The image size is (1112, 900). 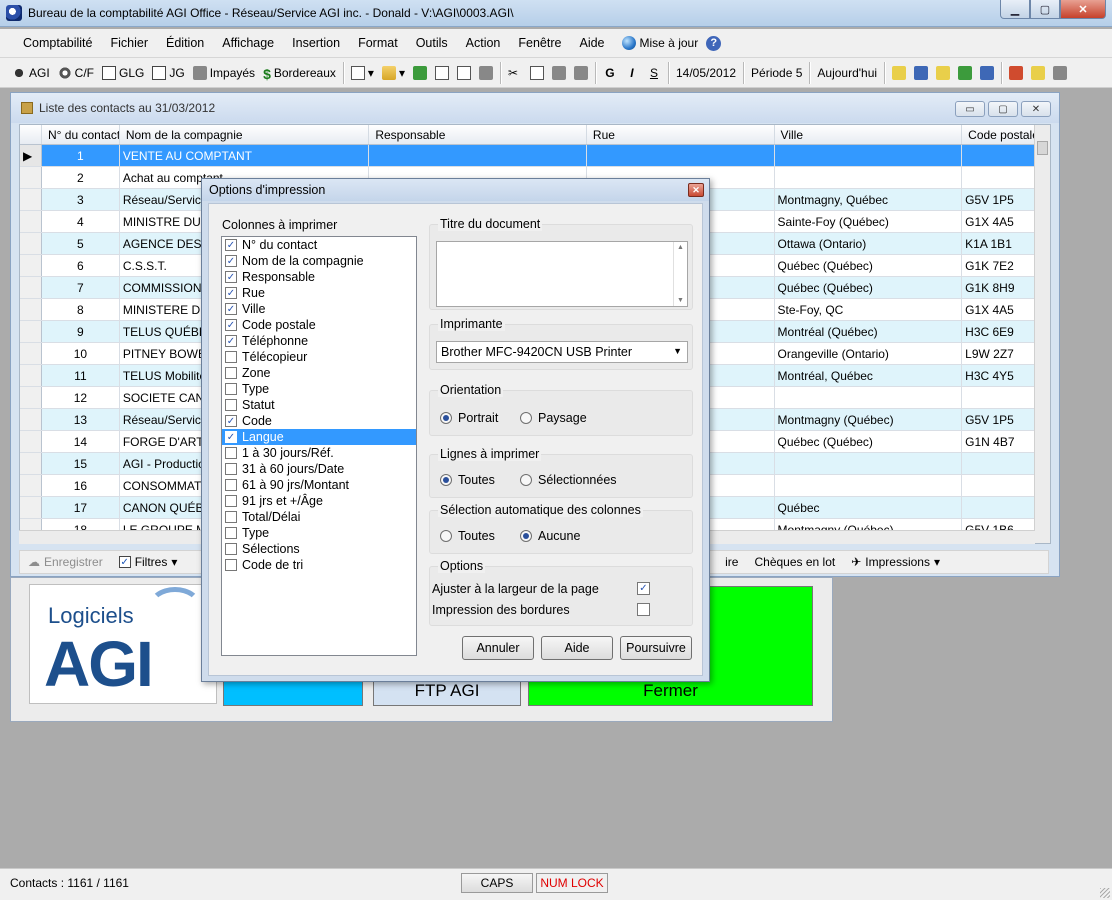 I want to click on menu-format: Format, so click(x=378, y=43).